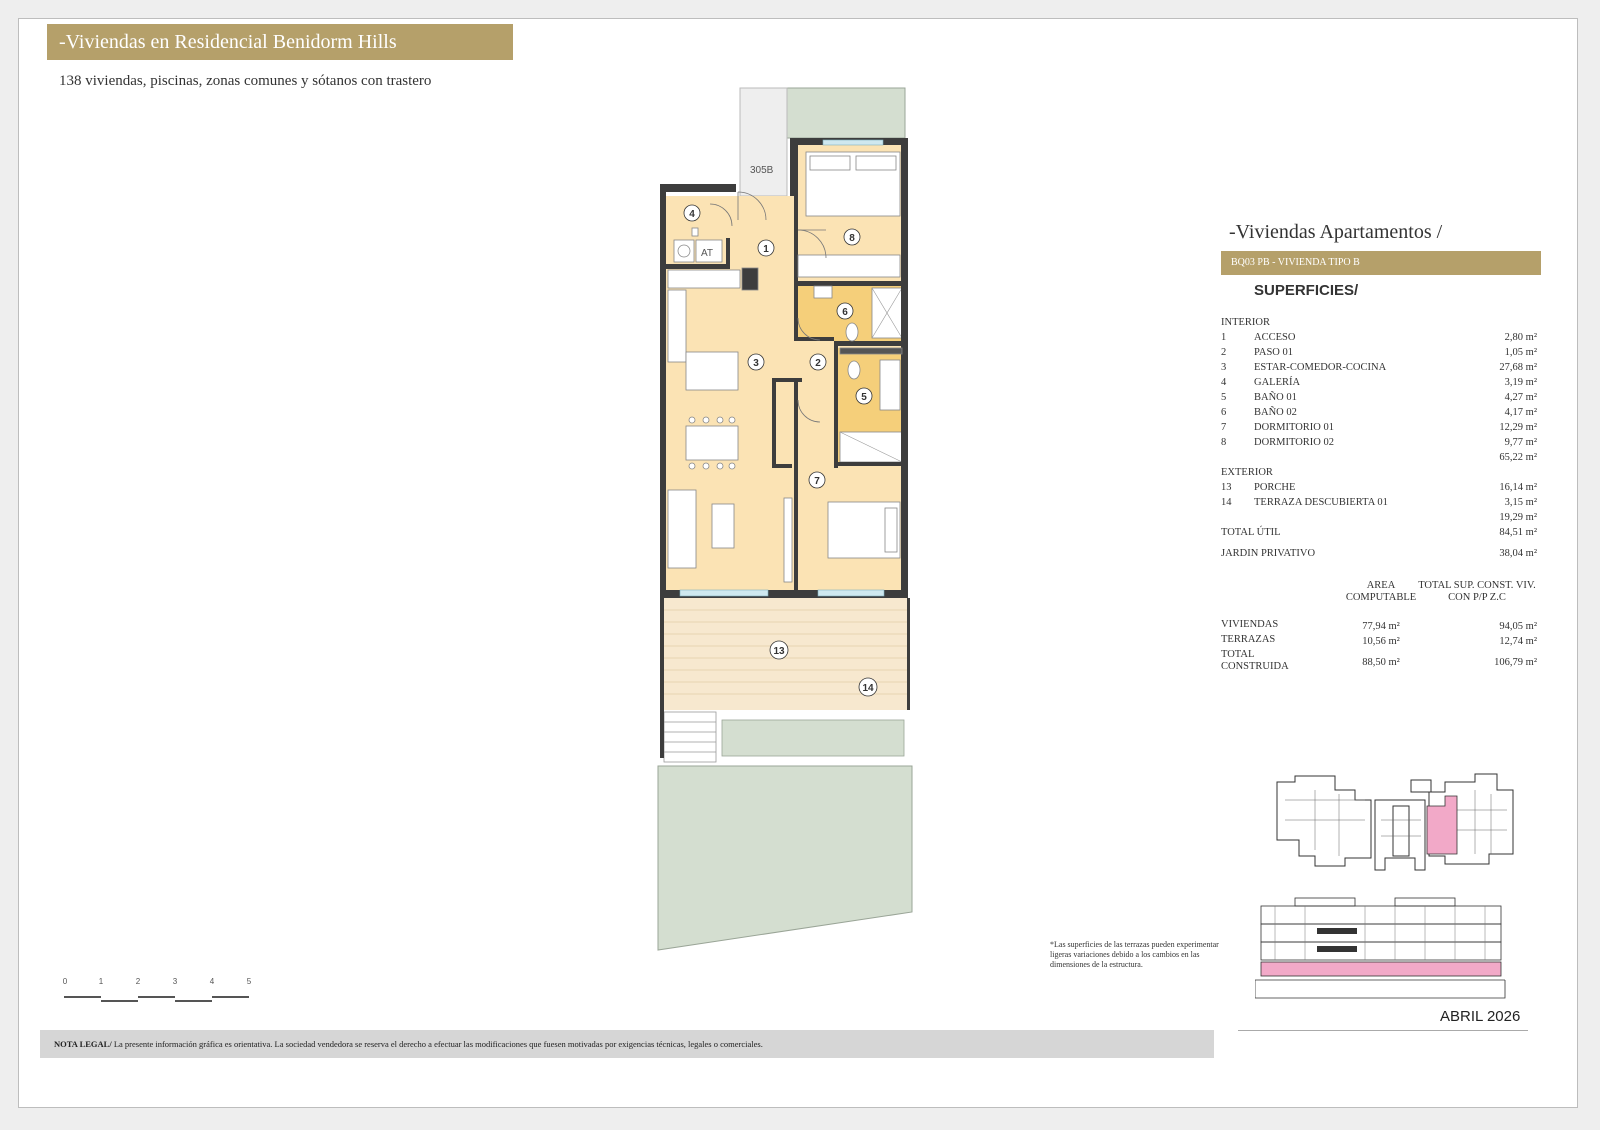 The height and width of the screenshot is (1130, 1600). I want to click on site-key-plan, so click(1395, 822).